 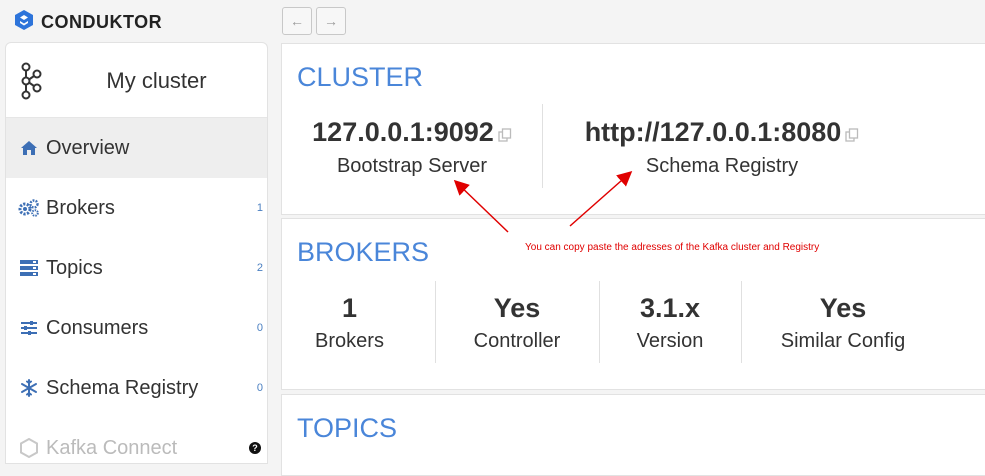 I want to click on top-bar: CONDUKTOR ← →, so click(x=492, y=20).